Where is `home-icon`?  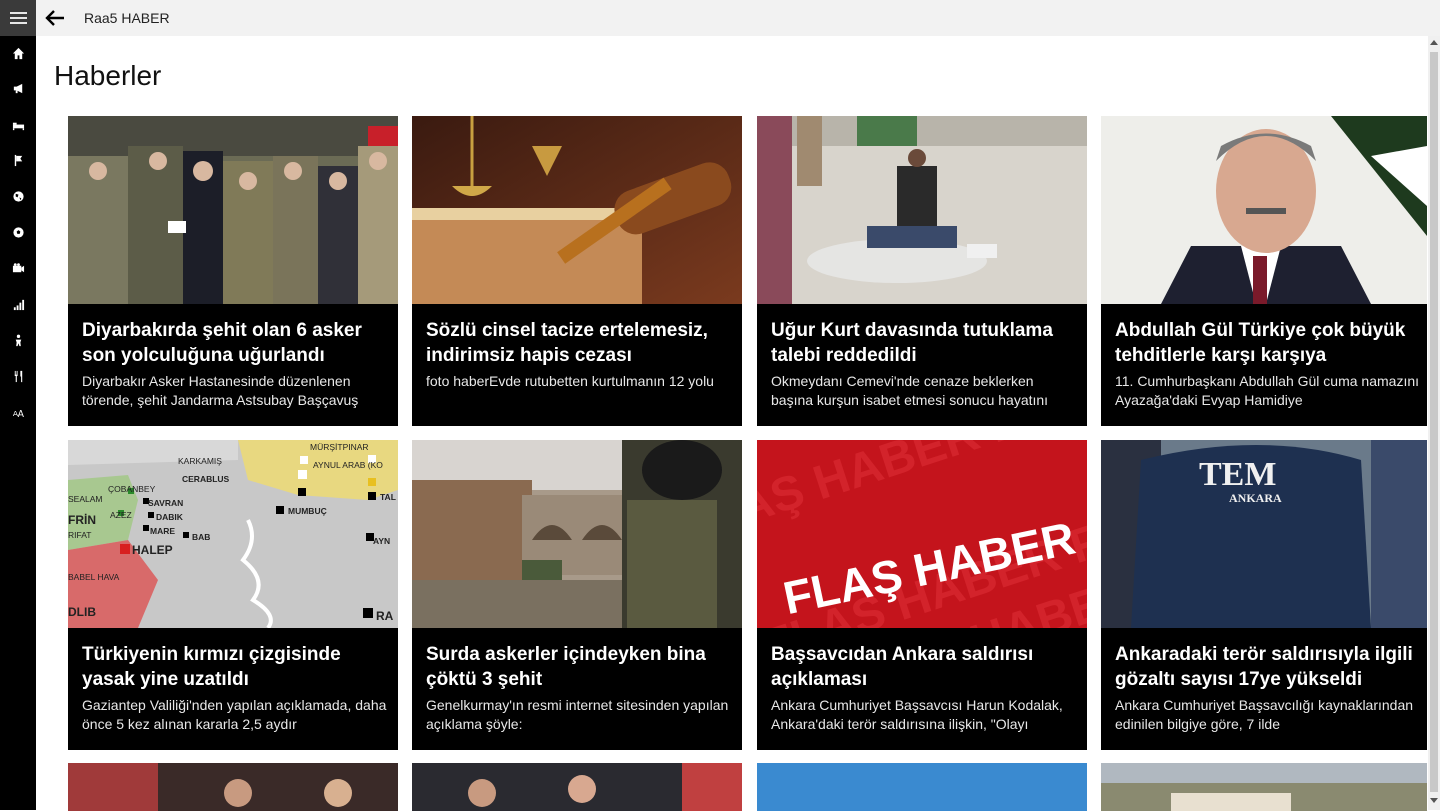
home-icon is located at coordinates (18, 53).